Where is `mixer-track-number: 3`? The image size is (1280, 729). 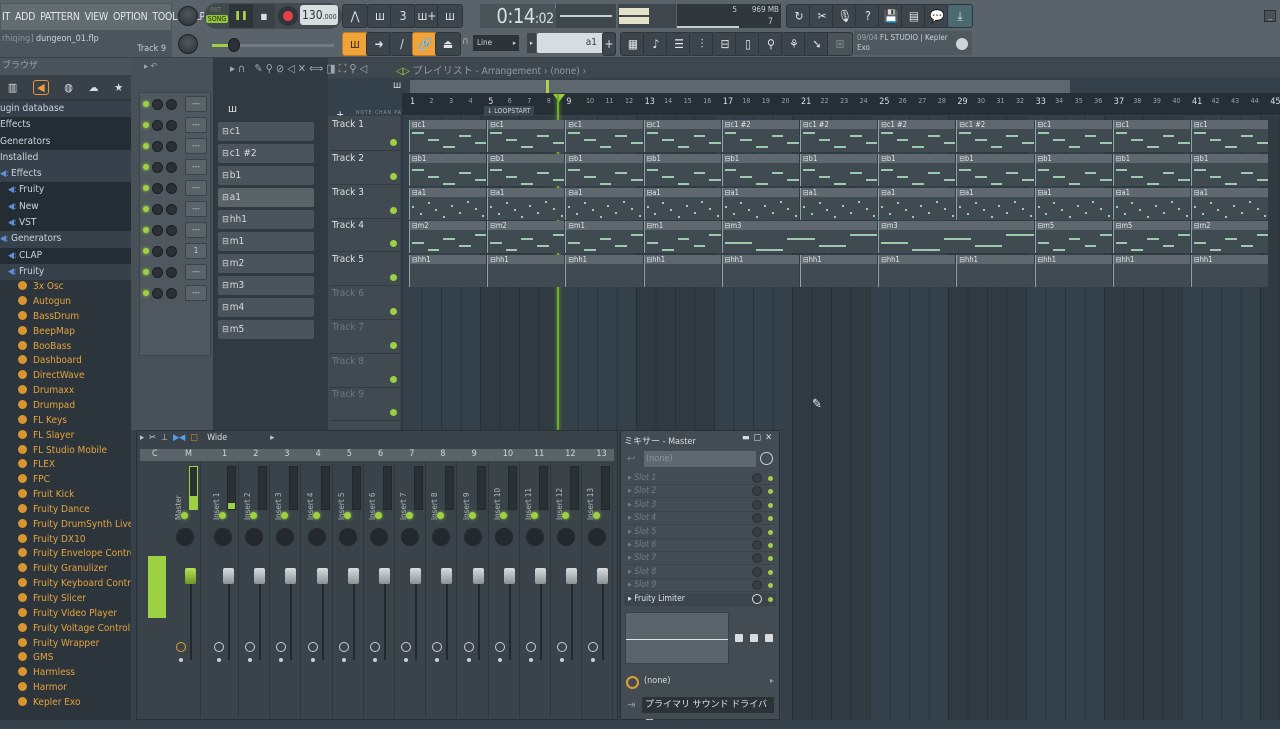
mixer-track-number: 3 is located at coordinates (286, 454).